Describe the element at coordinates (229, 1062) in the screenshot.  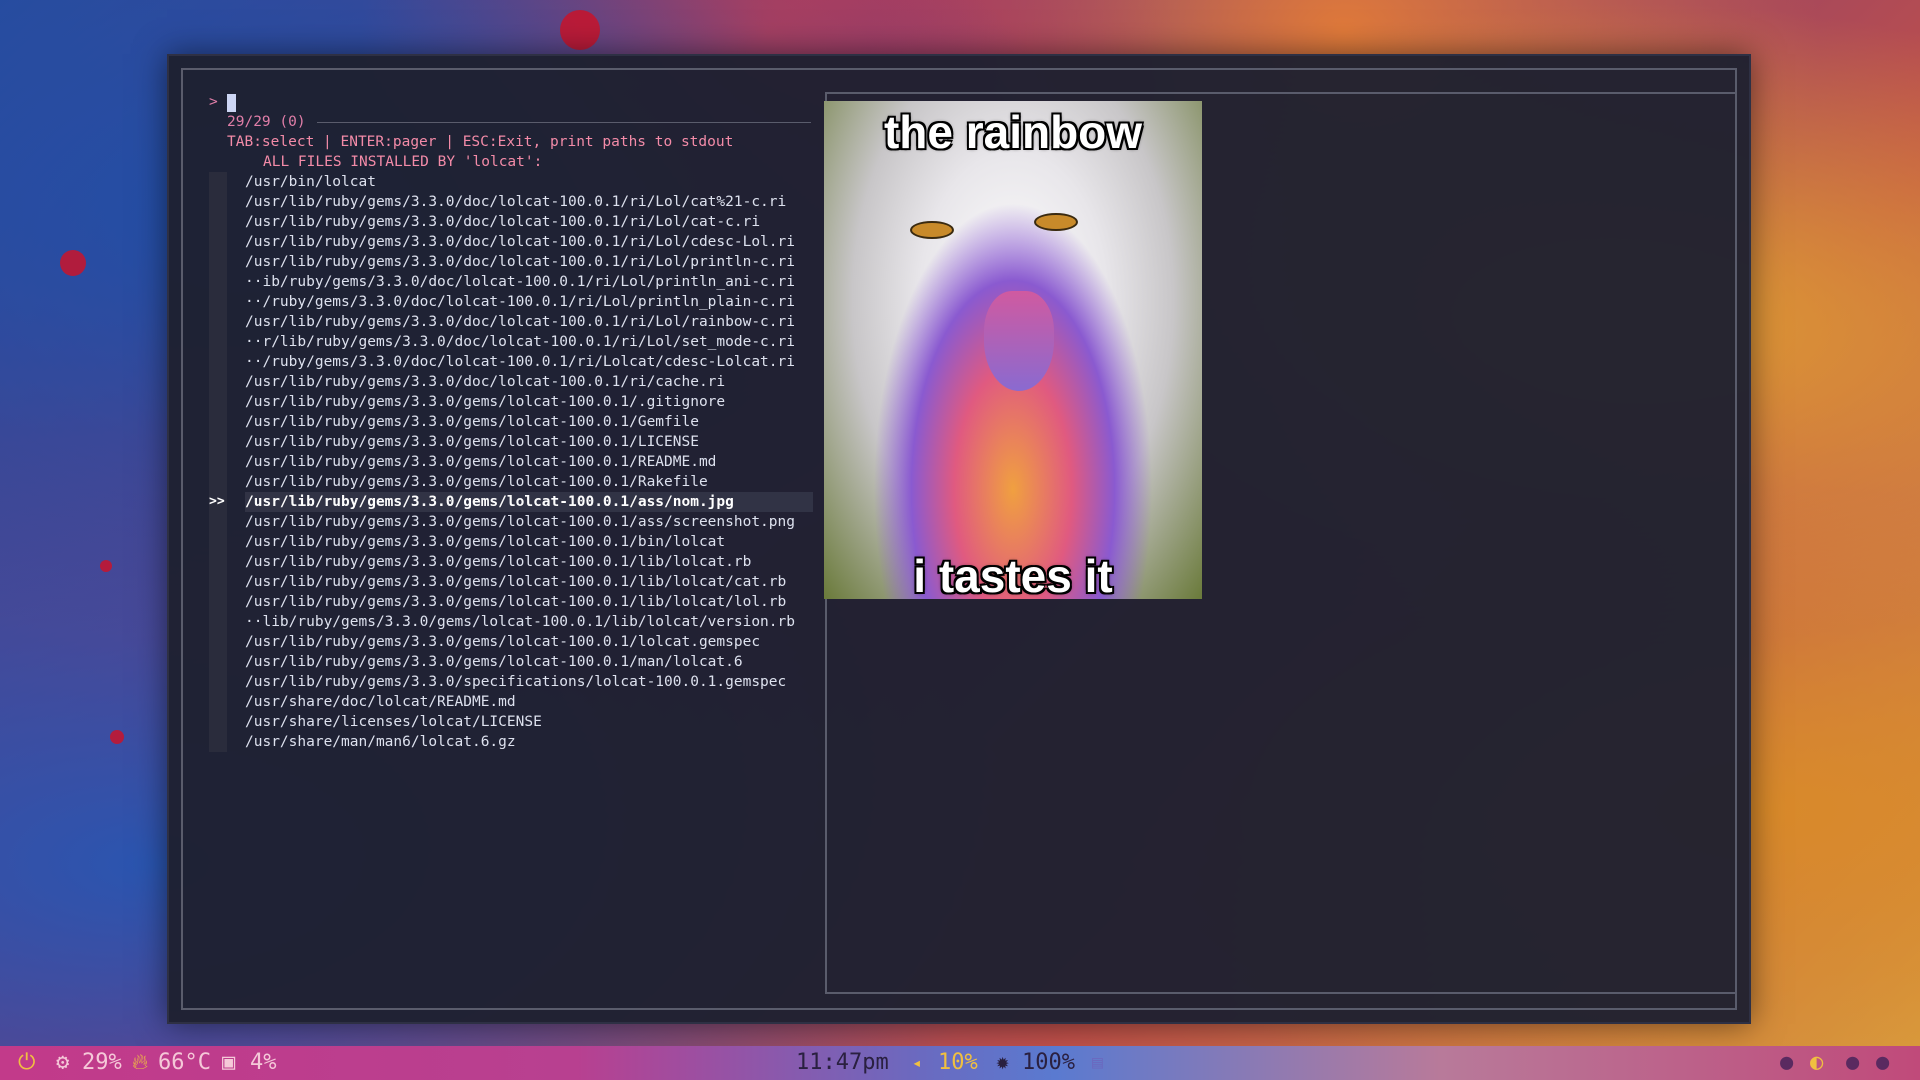
I see `memory-icon: ▣` at that location.